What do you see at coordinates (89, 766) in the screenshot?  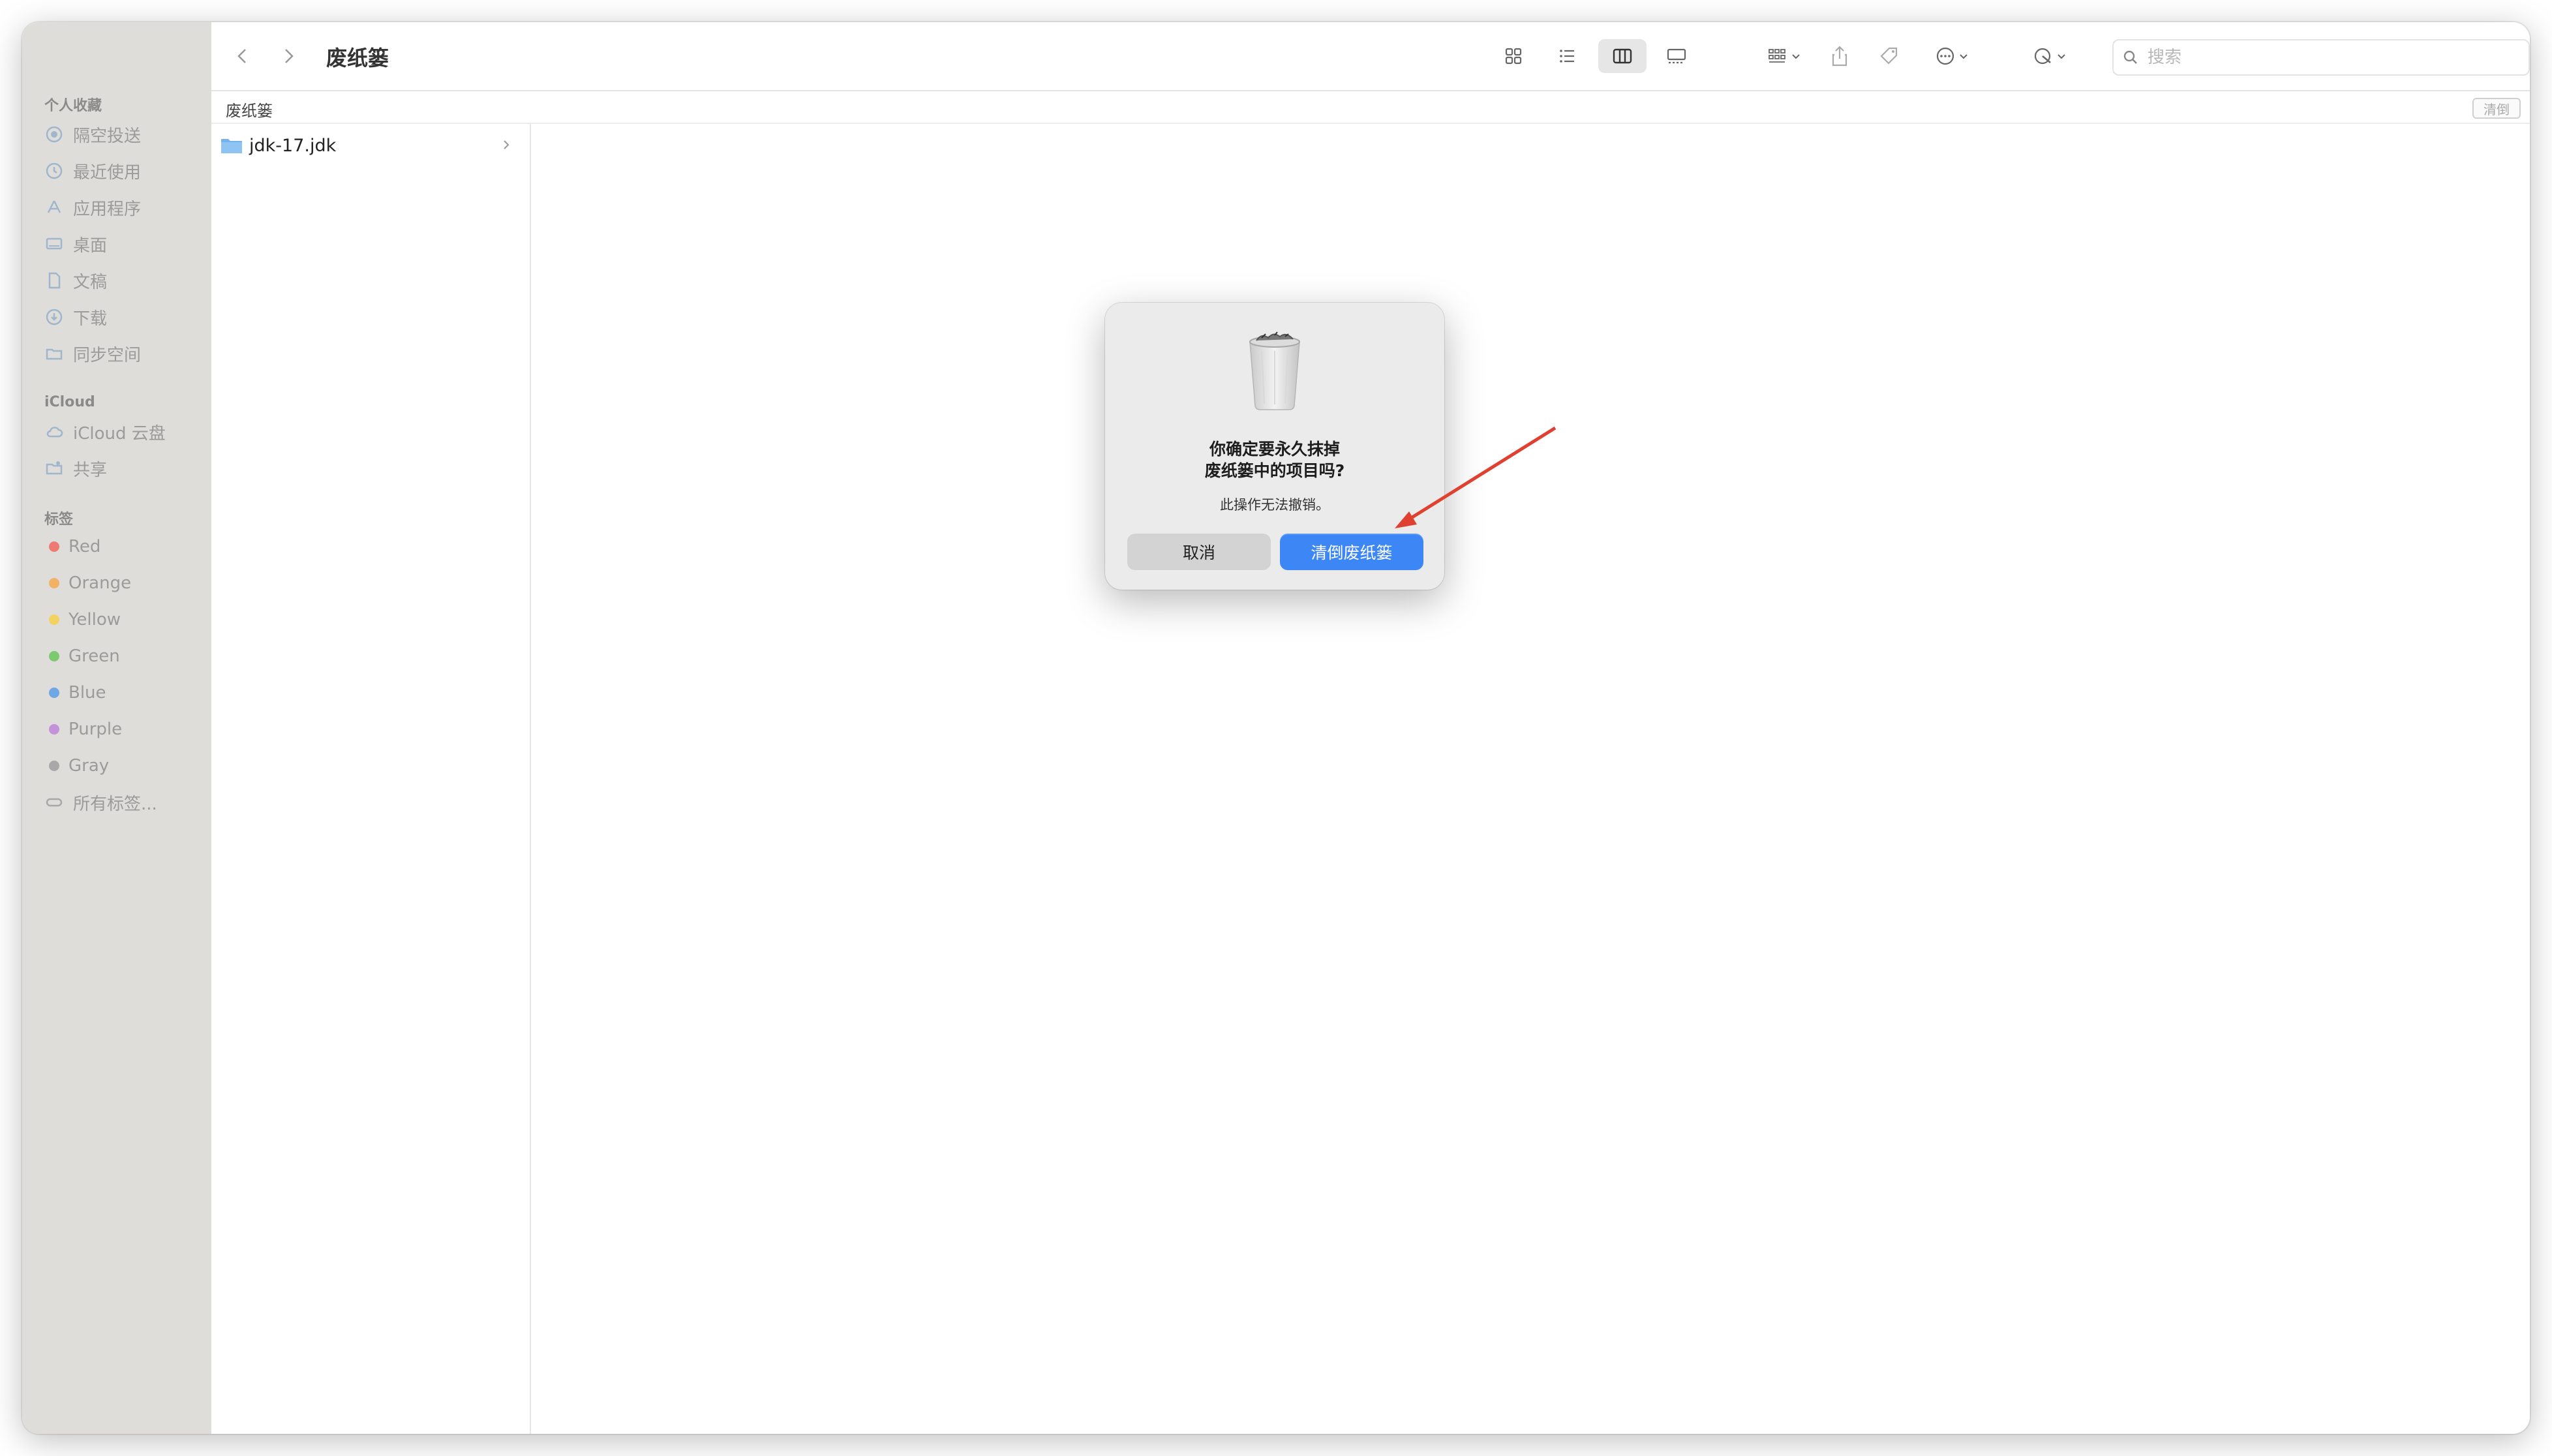 I see `sidebar-item-label: Gray` at bounding box center [89, 766].